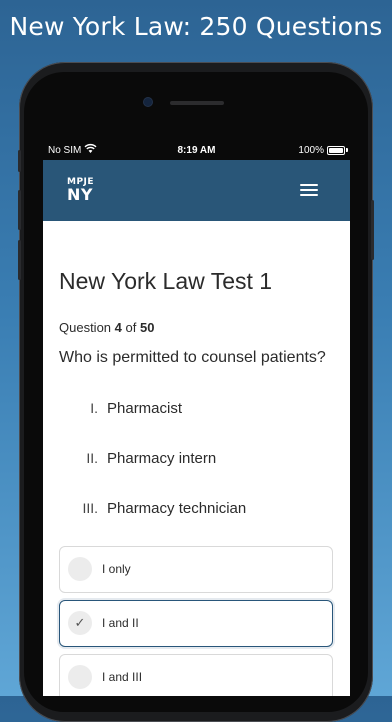 This screenshot has height=722, width=392. I want to click on battery-icon, so click(336, 150).